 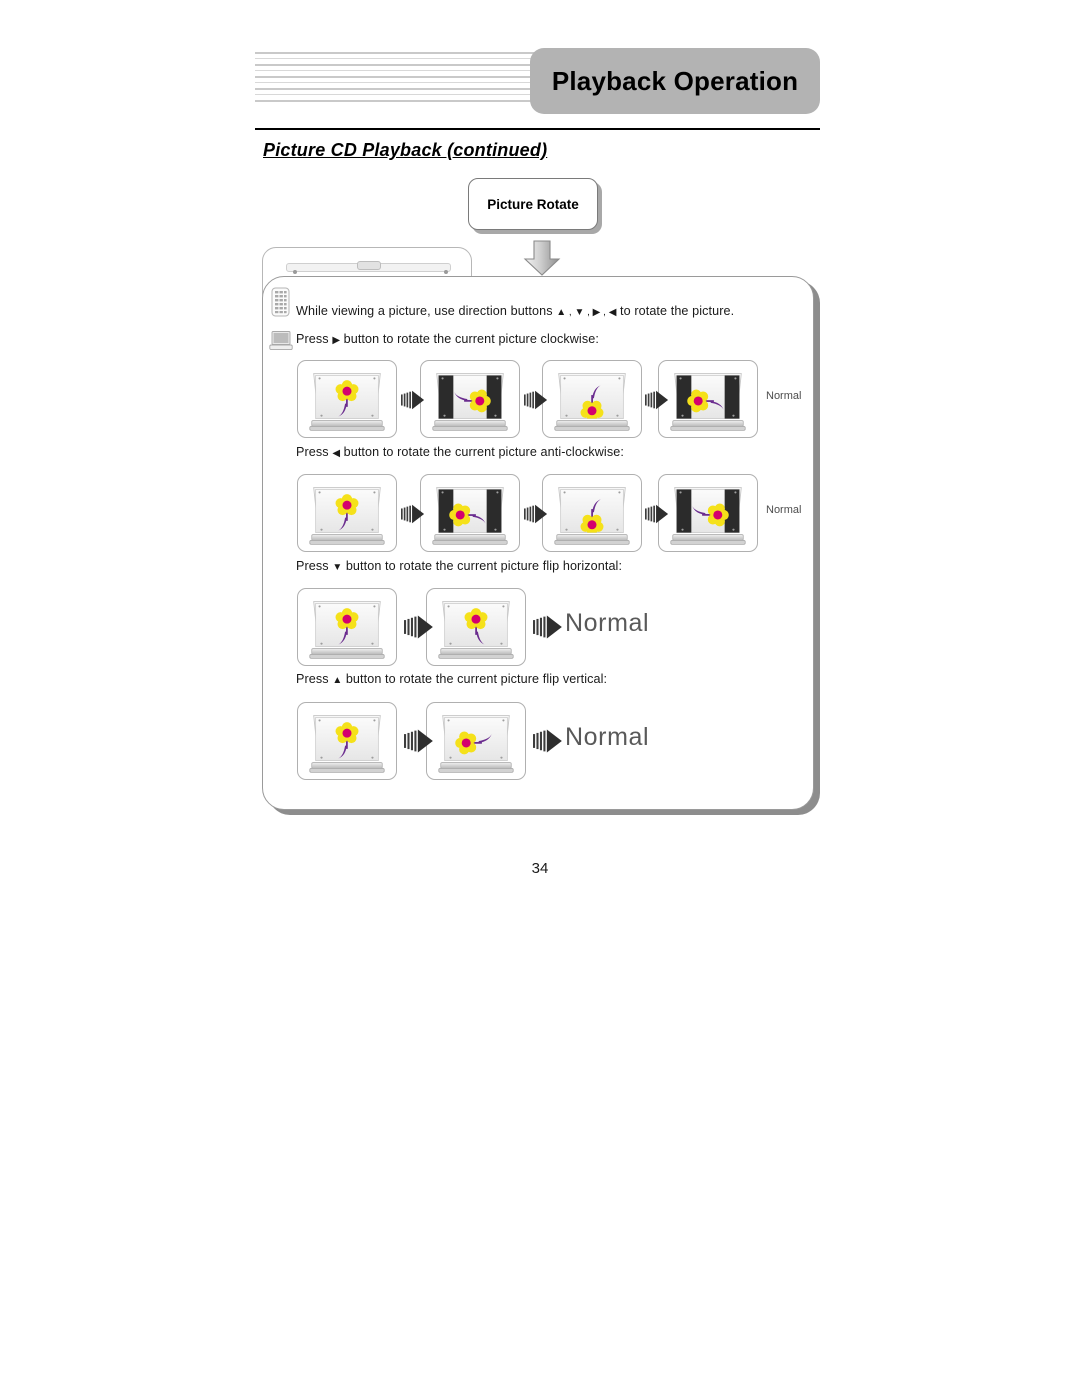 What do you see at coordinates (280, 302) in the screenshot?
I see `remote-control-icon` at bounding box center [280, 302].